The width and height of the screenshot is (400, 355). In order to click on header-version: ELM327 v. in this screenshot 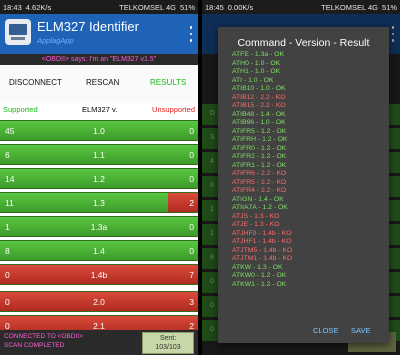, I will do `click(100, 109)`.